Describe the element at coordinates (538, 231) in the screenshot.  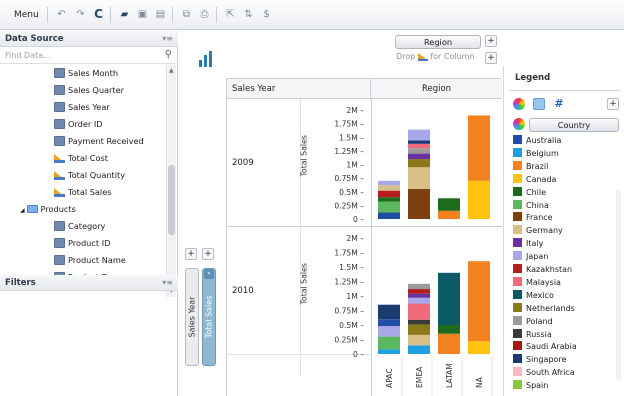
I see `legend-item: Germany` at that location.